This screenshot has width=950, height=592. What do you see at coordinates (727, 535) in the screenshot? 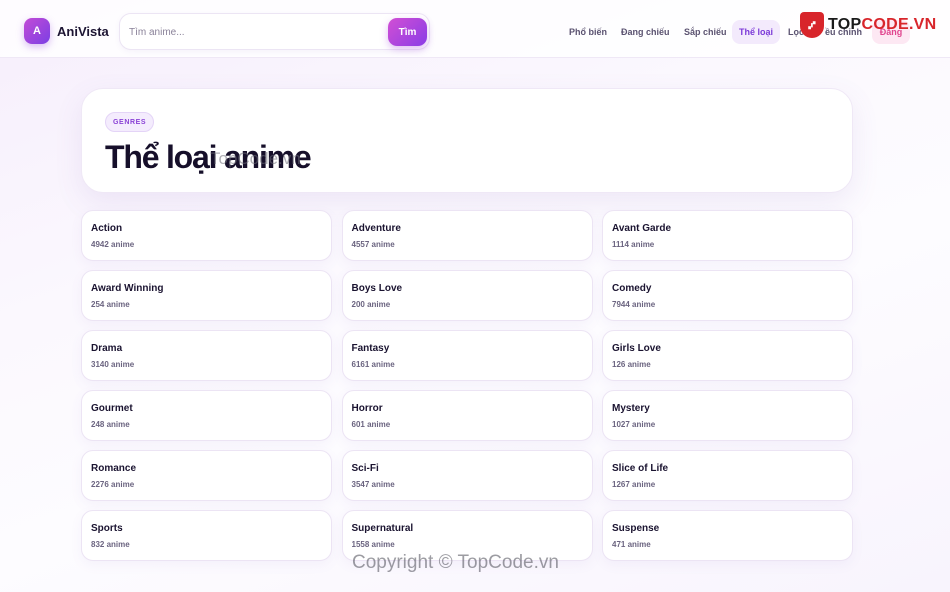
I see `genre-card: Suspense 471 anime` at bounding box center [727, 535].